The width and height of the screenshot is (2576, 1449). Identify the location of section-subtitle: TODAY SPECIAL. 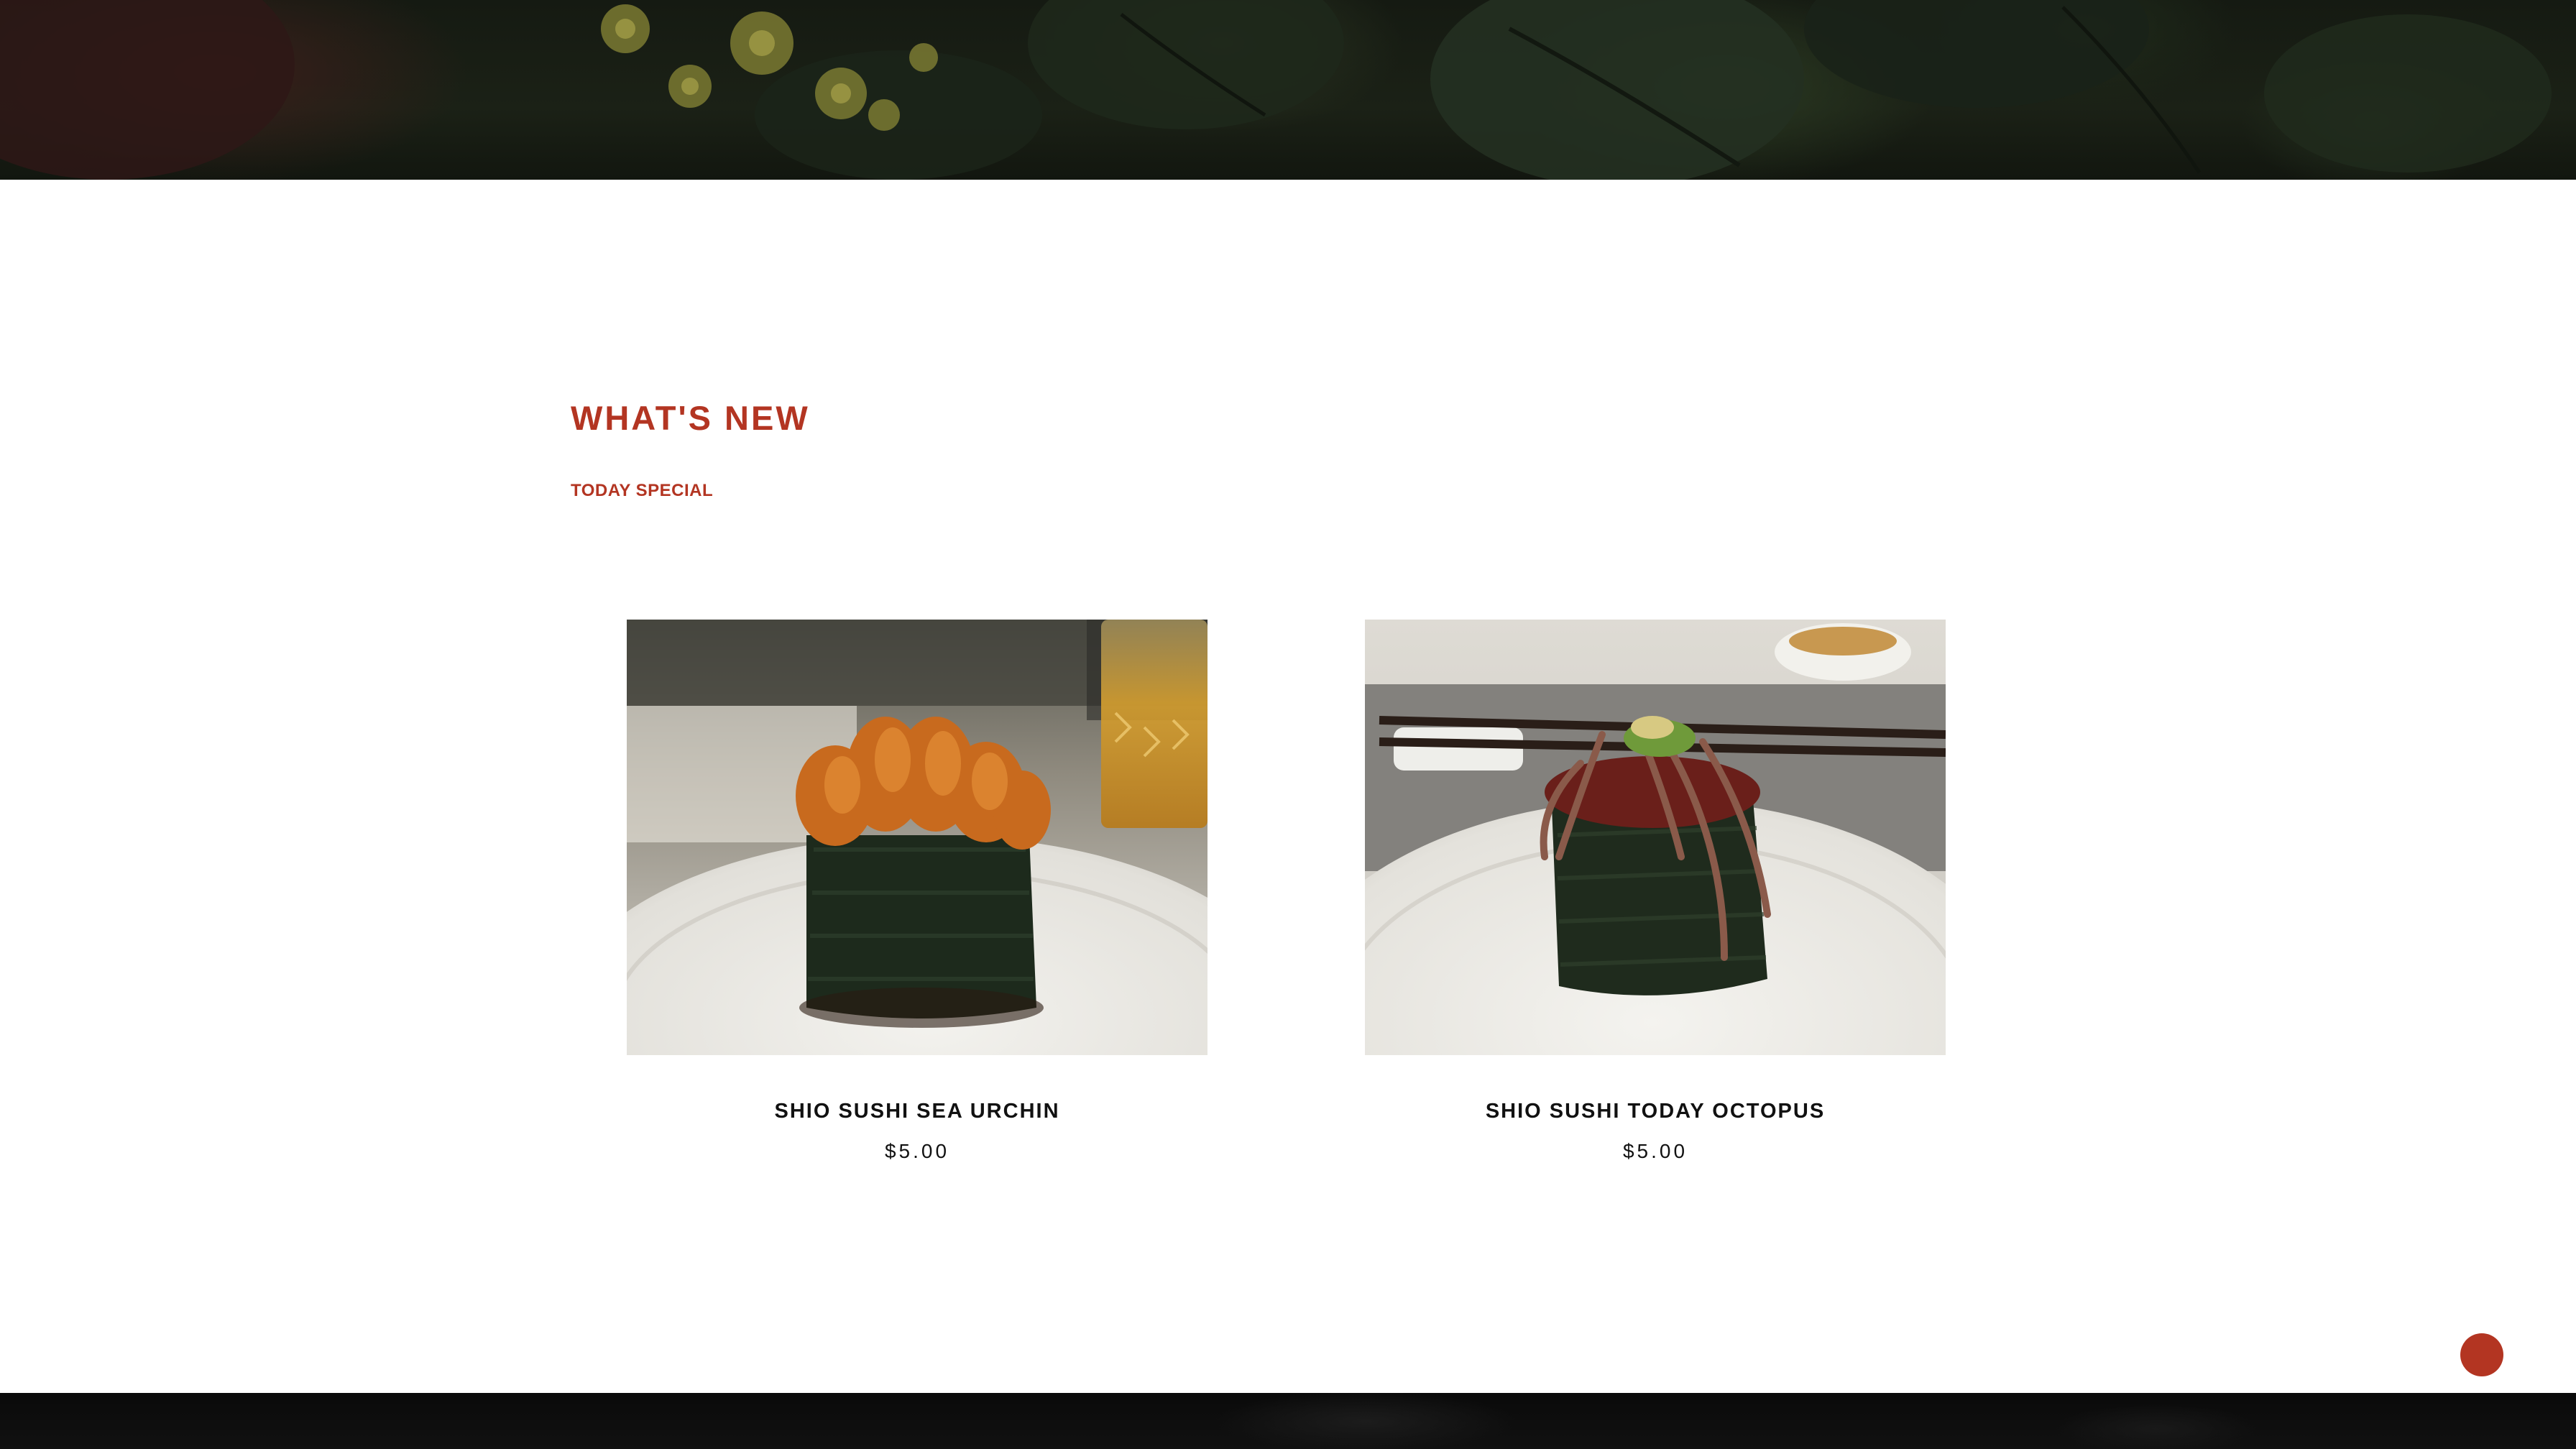
(642, 490).